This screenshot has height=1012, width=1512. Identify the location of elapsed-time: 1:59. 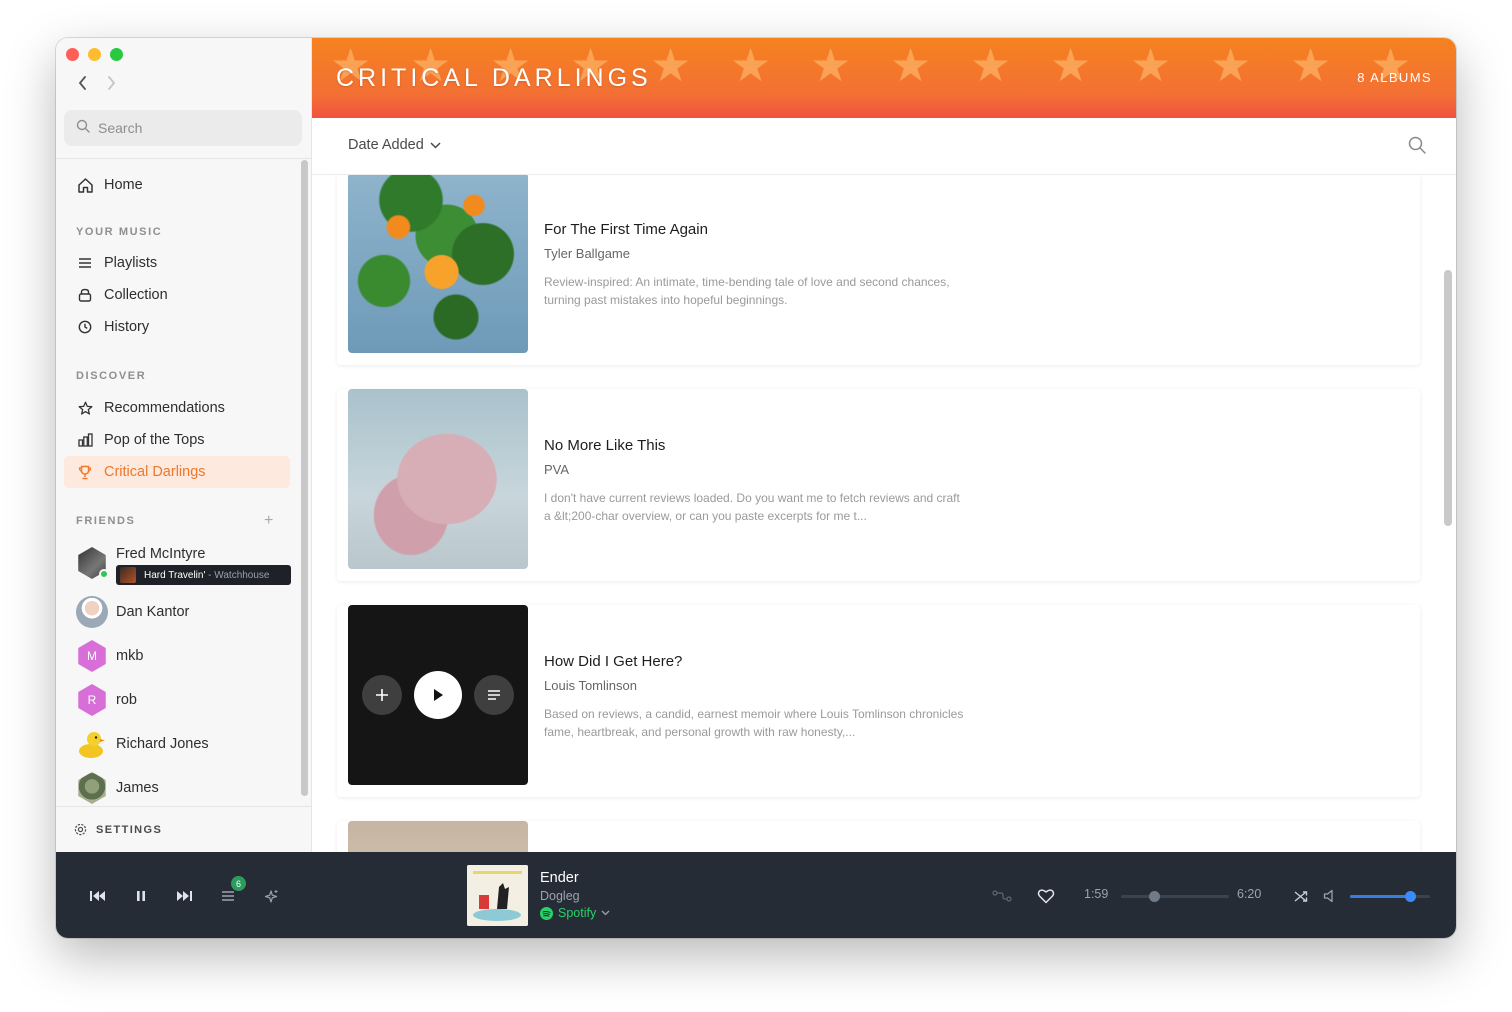
(1096, 894).